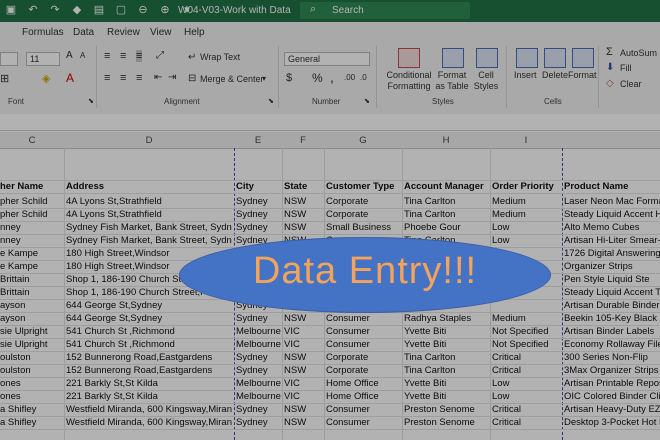 The height and width of the screenshot is (440, 660). Describe the element at coordinates (82, 55) in the screenshot. I see `shrink-font-icon: A` at that location.